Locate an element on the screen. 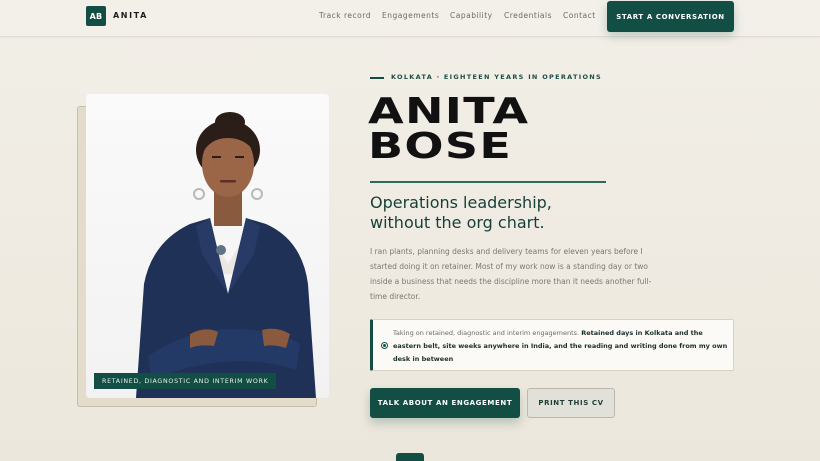  bio-line-4: time director. is located at coordinates (395, 296).